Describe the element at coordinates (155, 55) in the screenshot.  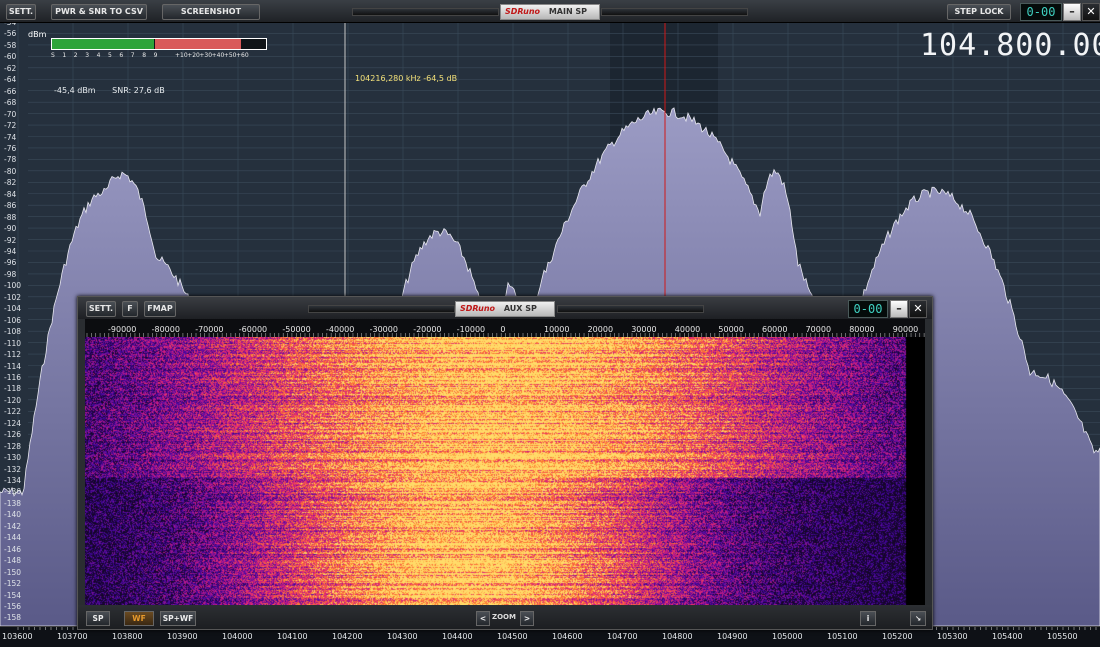
I see `meter-scale-label: 9` at that location.